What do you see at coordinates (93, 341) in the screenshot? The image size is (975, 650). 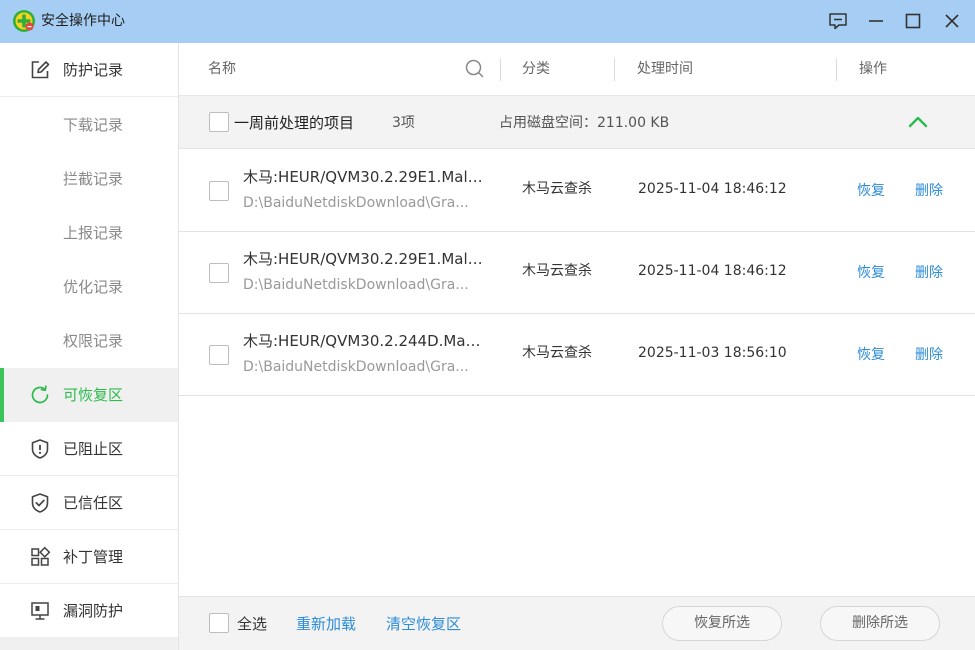 I see `sidebar-item-label: 权限记录` at bounding box center [93, 341].